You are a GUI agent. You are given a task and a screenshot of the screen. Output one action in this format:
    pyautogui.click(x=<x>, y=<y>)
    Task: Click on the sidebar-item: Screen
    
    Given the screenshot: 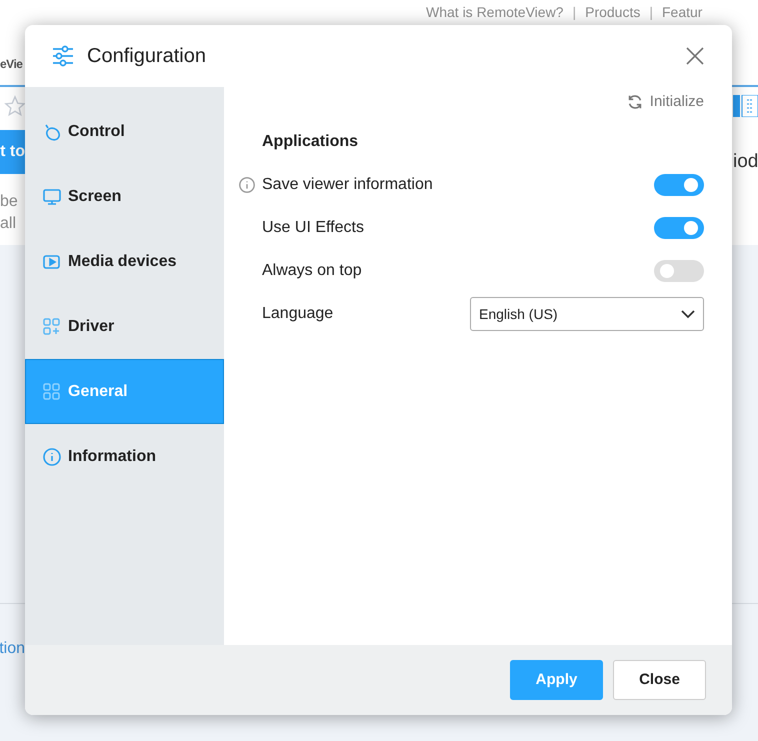 What is the action you would take?
    pyautogui.click(x=124, y=196)
    